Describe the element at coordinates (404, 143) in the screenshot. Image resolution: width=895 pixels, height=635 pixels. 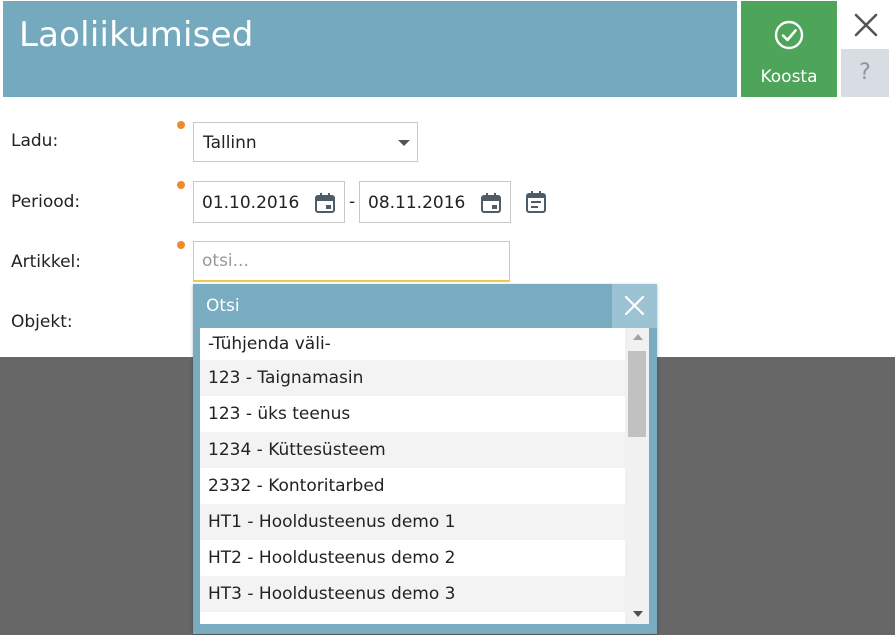
I see `chevron-down-icon` at that location.